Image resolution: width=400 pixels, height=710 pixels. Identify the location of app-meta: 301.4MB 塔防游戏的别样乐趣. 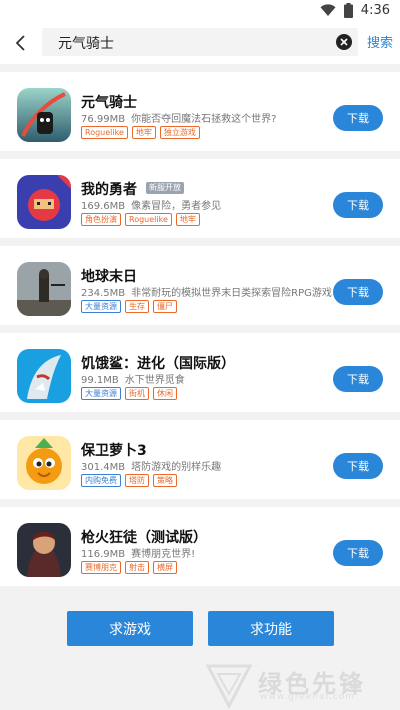
(151, 465).